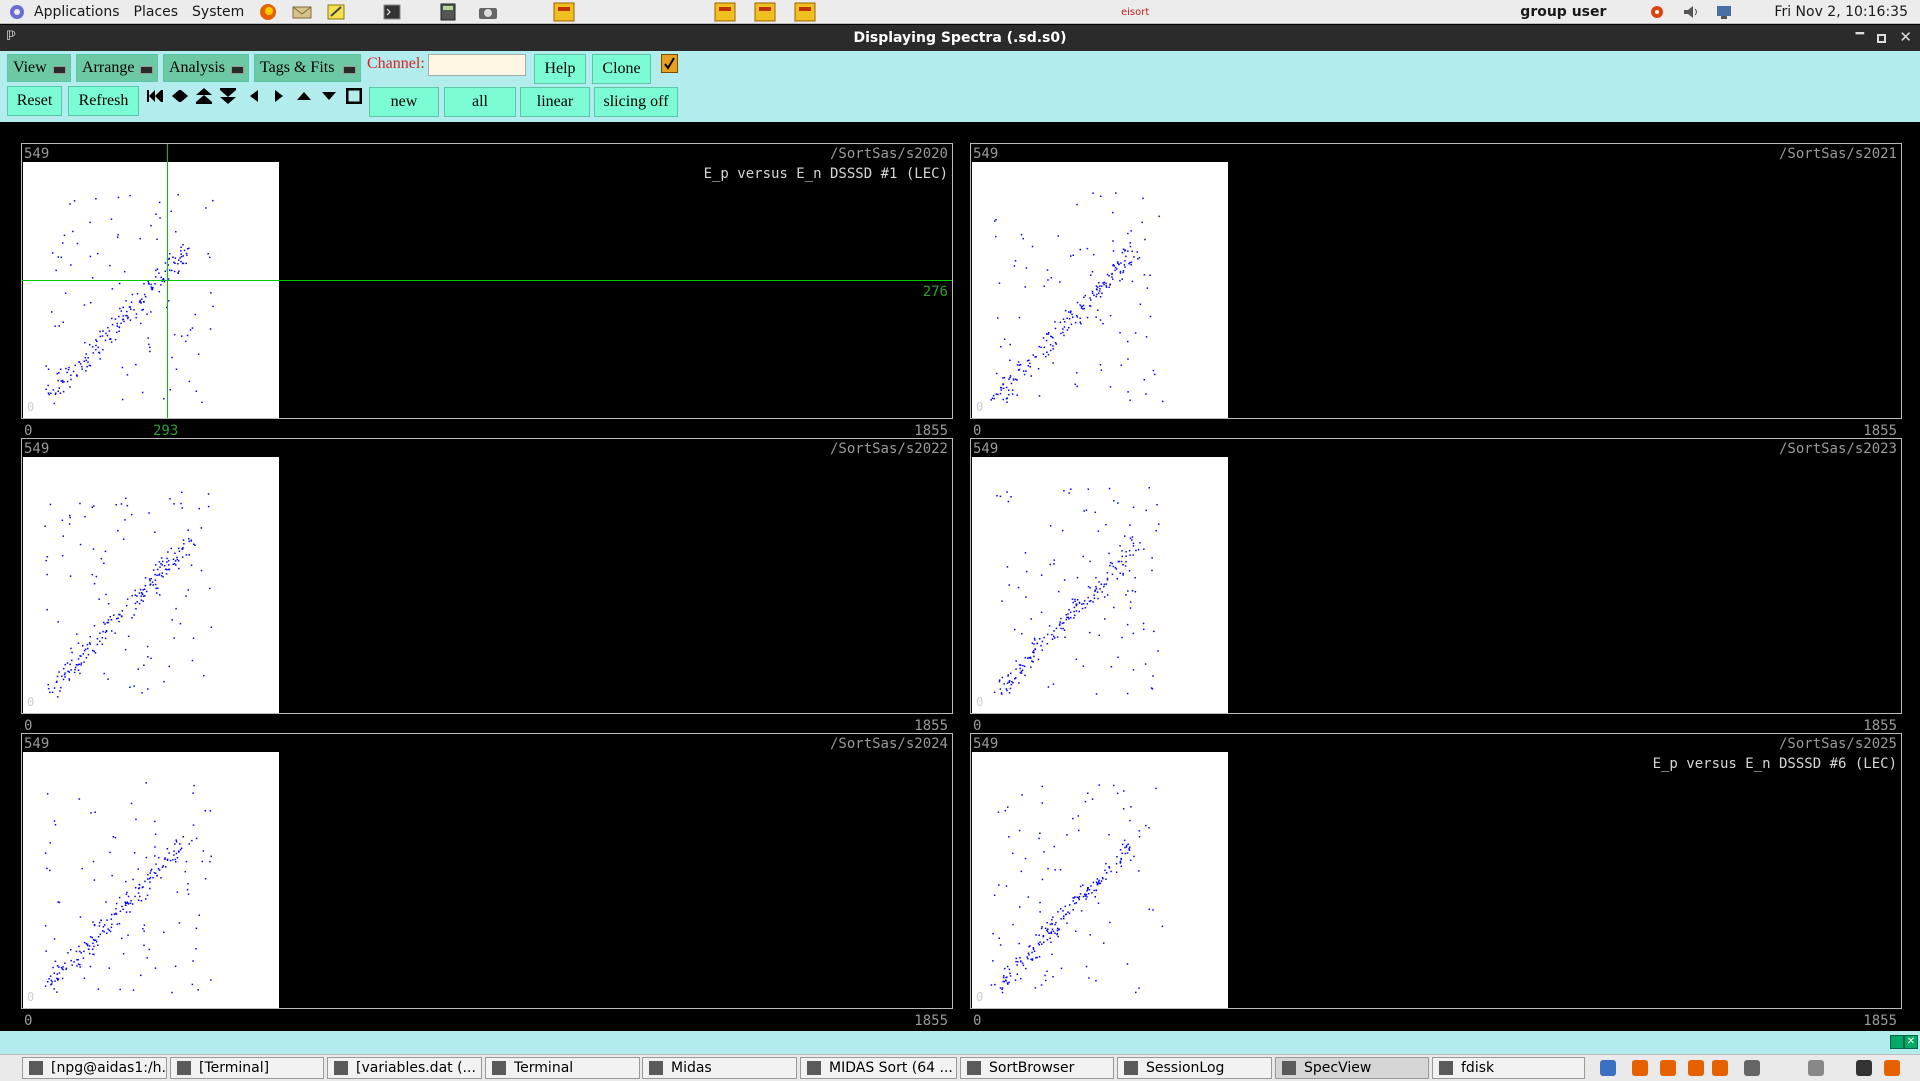  Describe the element at coordinates (307, 68) in the screenshot. I see `tags-fits-menu-button: Tags & Fits` at that location.